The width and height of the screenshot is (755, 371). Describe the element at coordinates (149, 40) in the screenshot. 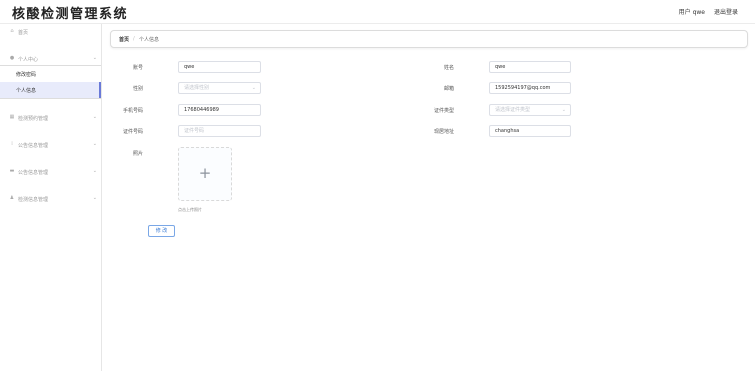

I see `breadcrumb-current: 个人信息` at that location.